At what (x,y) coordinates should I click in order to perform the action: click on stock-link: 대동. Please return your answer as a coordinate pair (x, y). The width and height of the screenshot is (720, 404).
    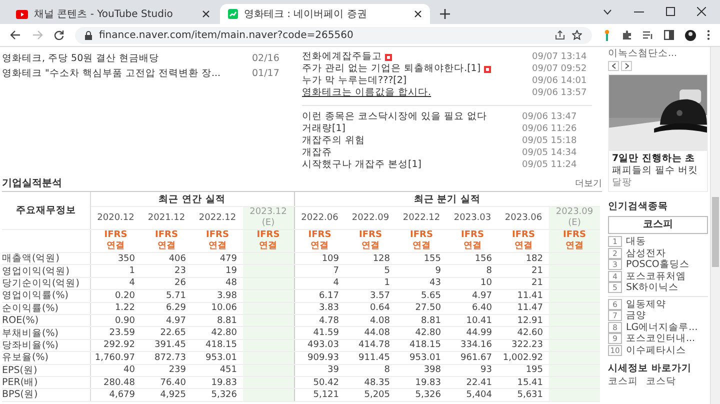
    Looking at the image, I should click on (636, 241).